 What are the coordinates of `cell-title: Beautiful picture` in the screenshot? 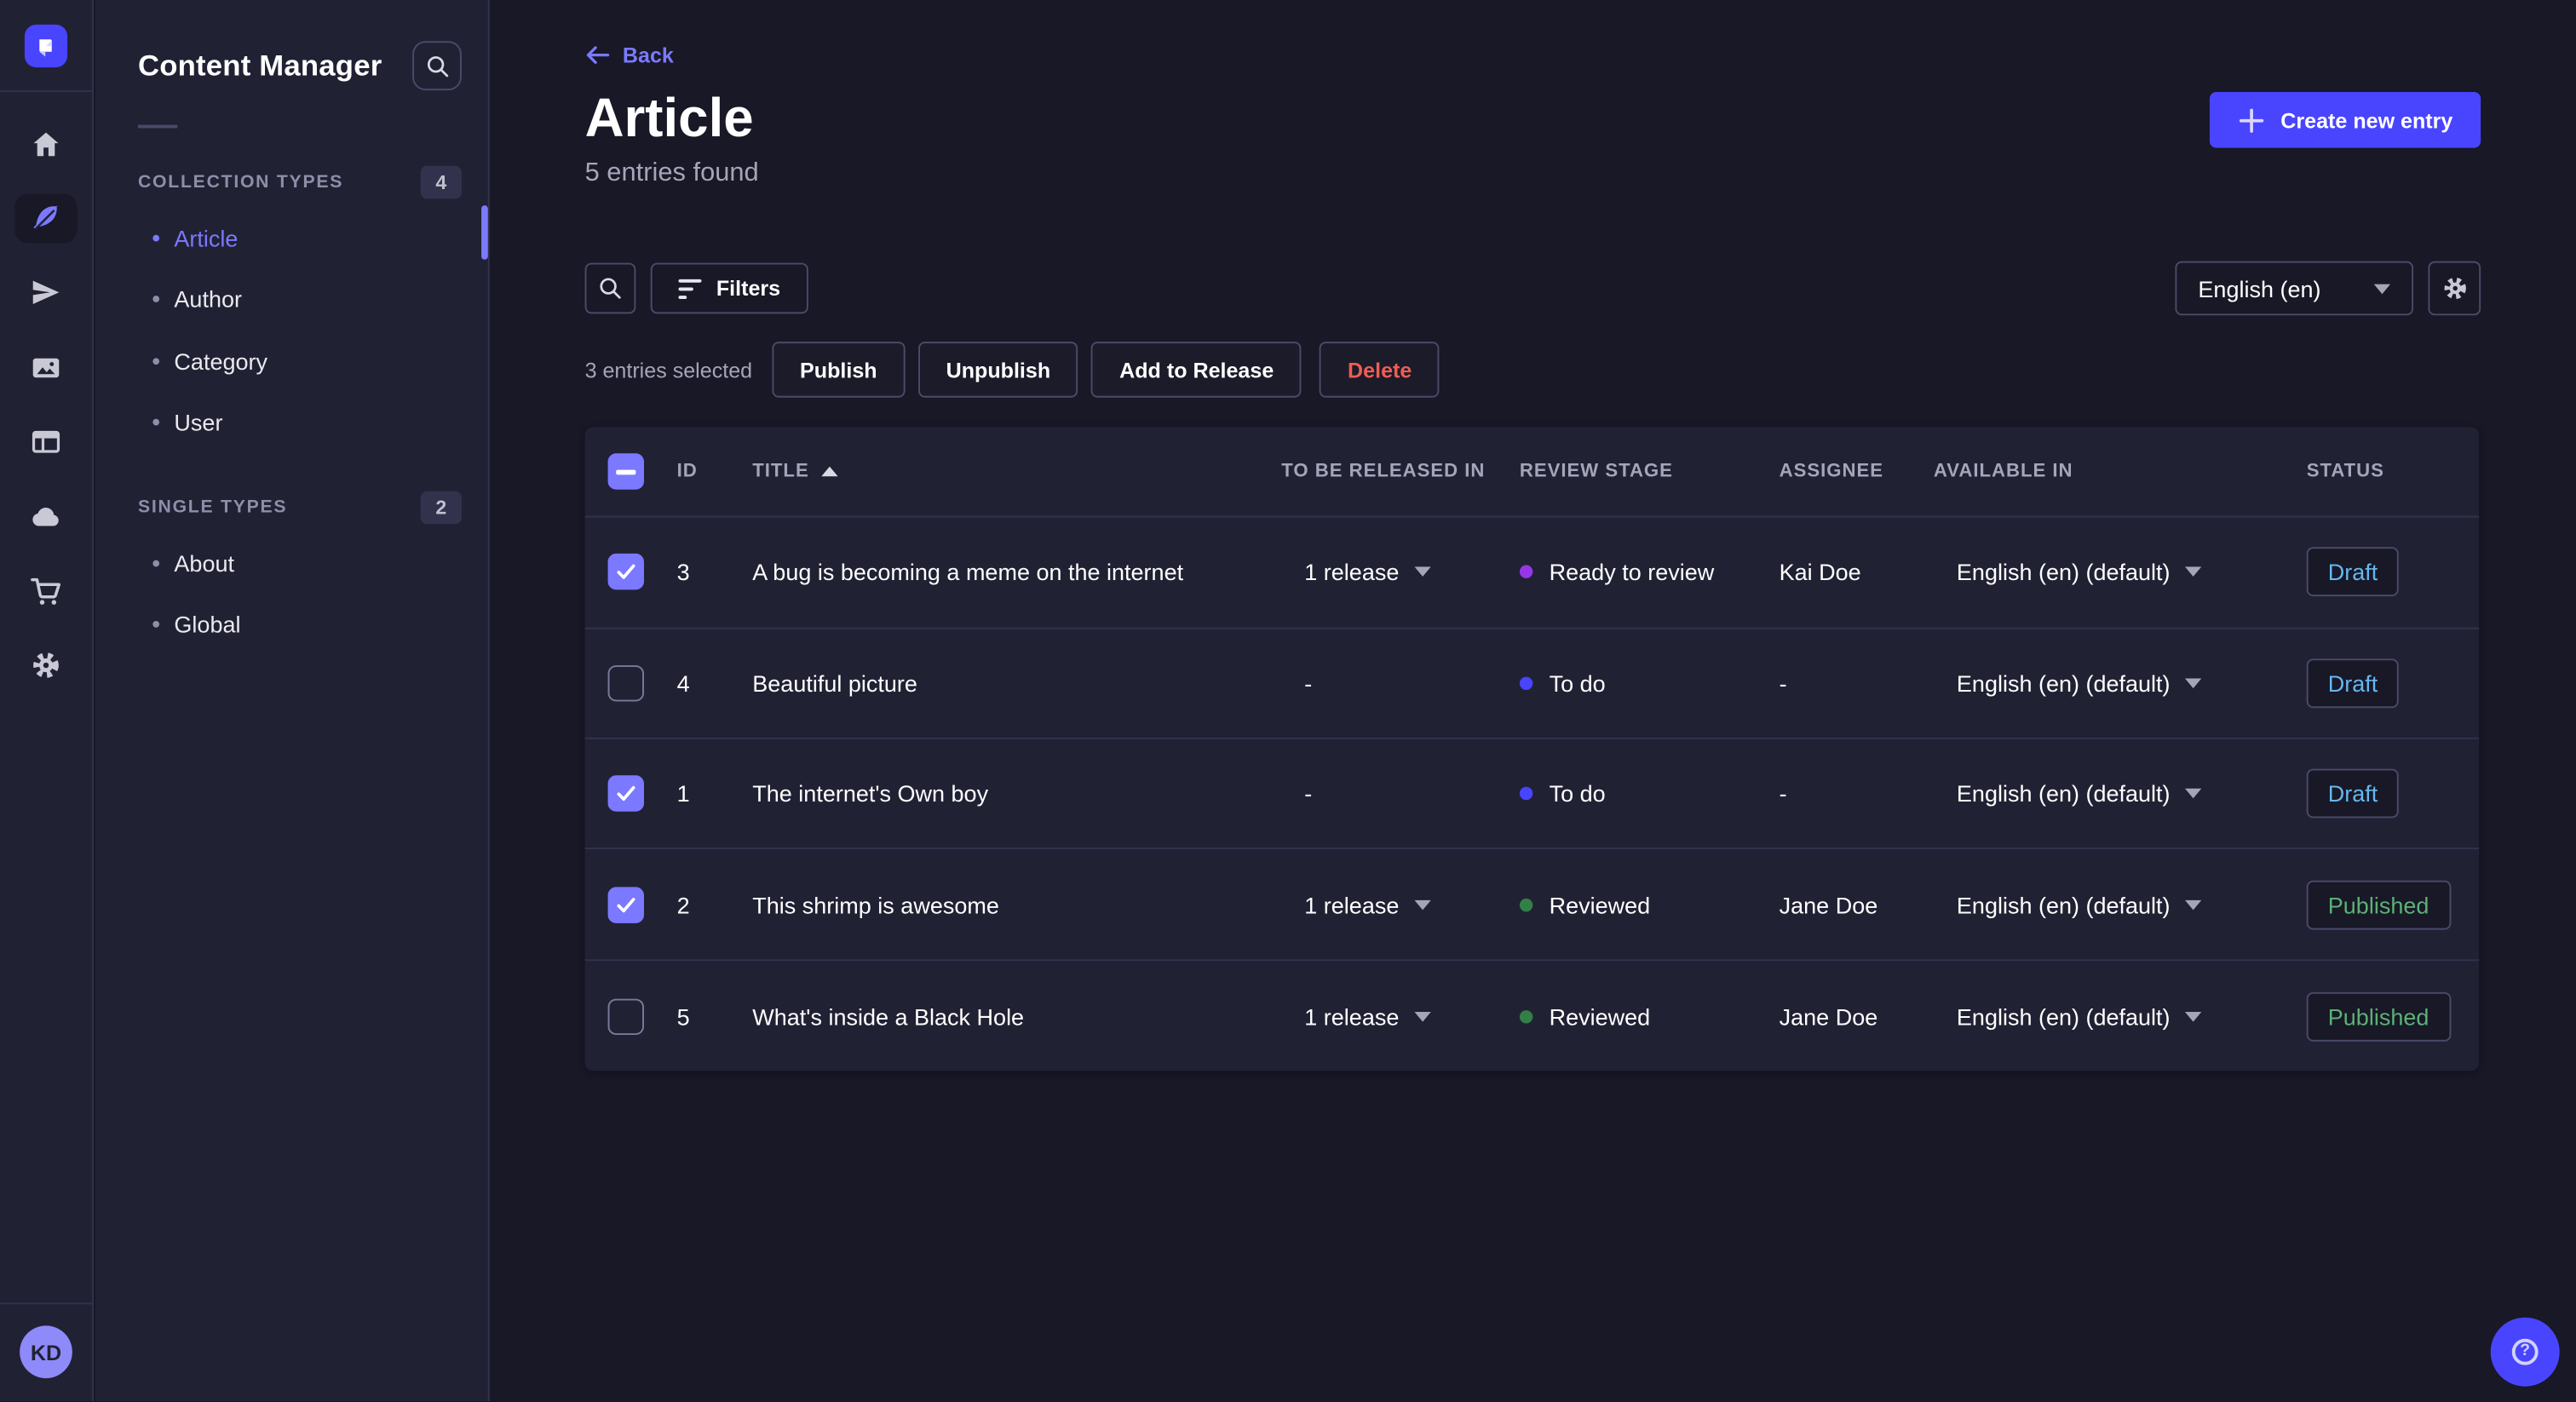 It's located at (834, 683).